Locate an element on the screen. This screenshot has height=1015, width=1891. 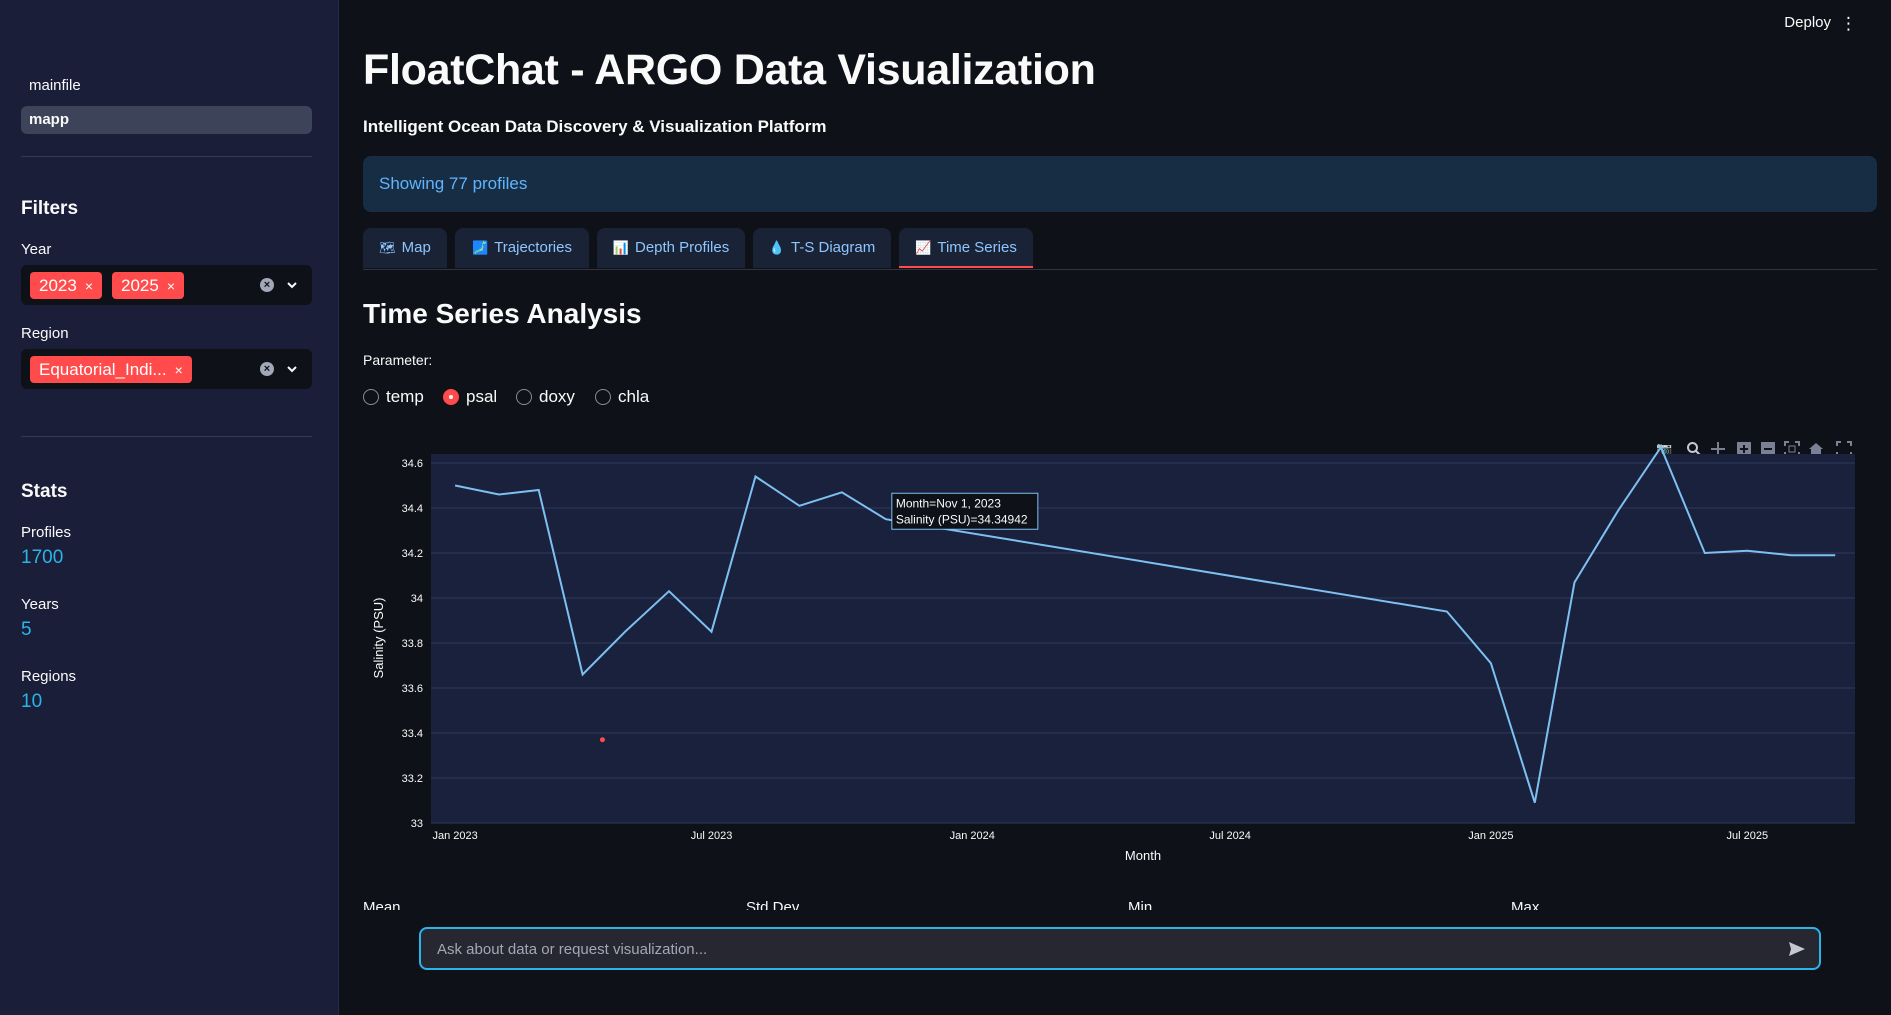
y-axis-ticks: 33 33.2 33.4 33.6 33.8 34 34.2 34.4 34.6 is located at coordinates (412, 644).